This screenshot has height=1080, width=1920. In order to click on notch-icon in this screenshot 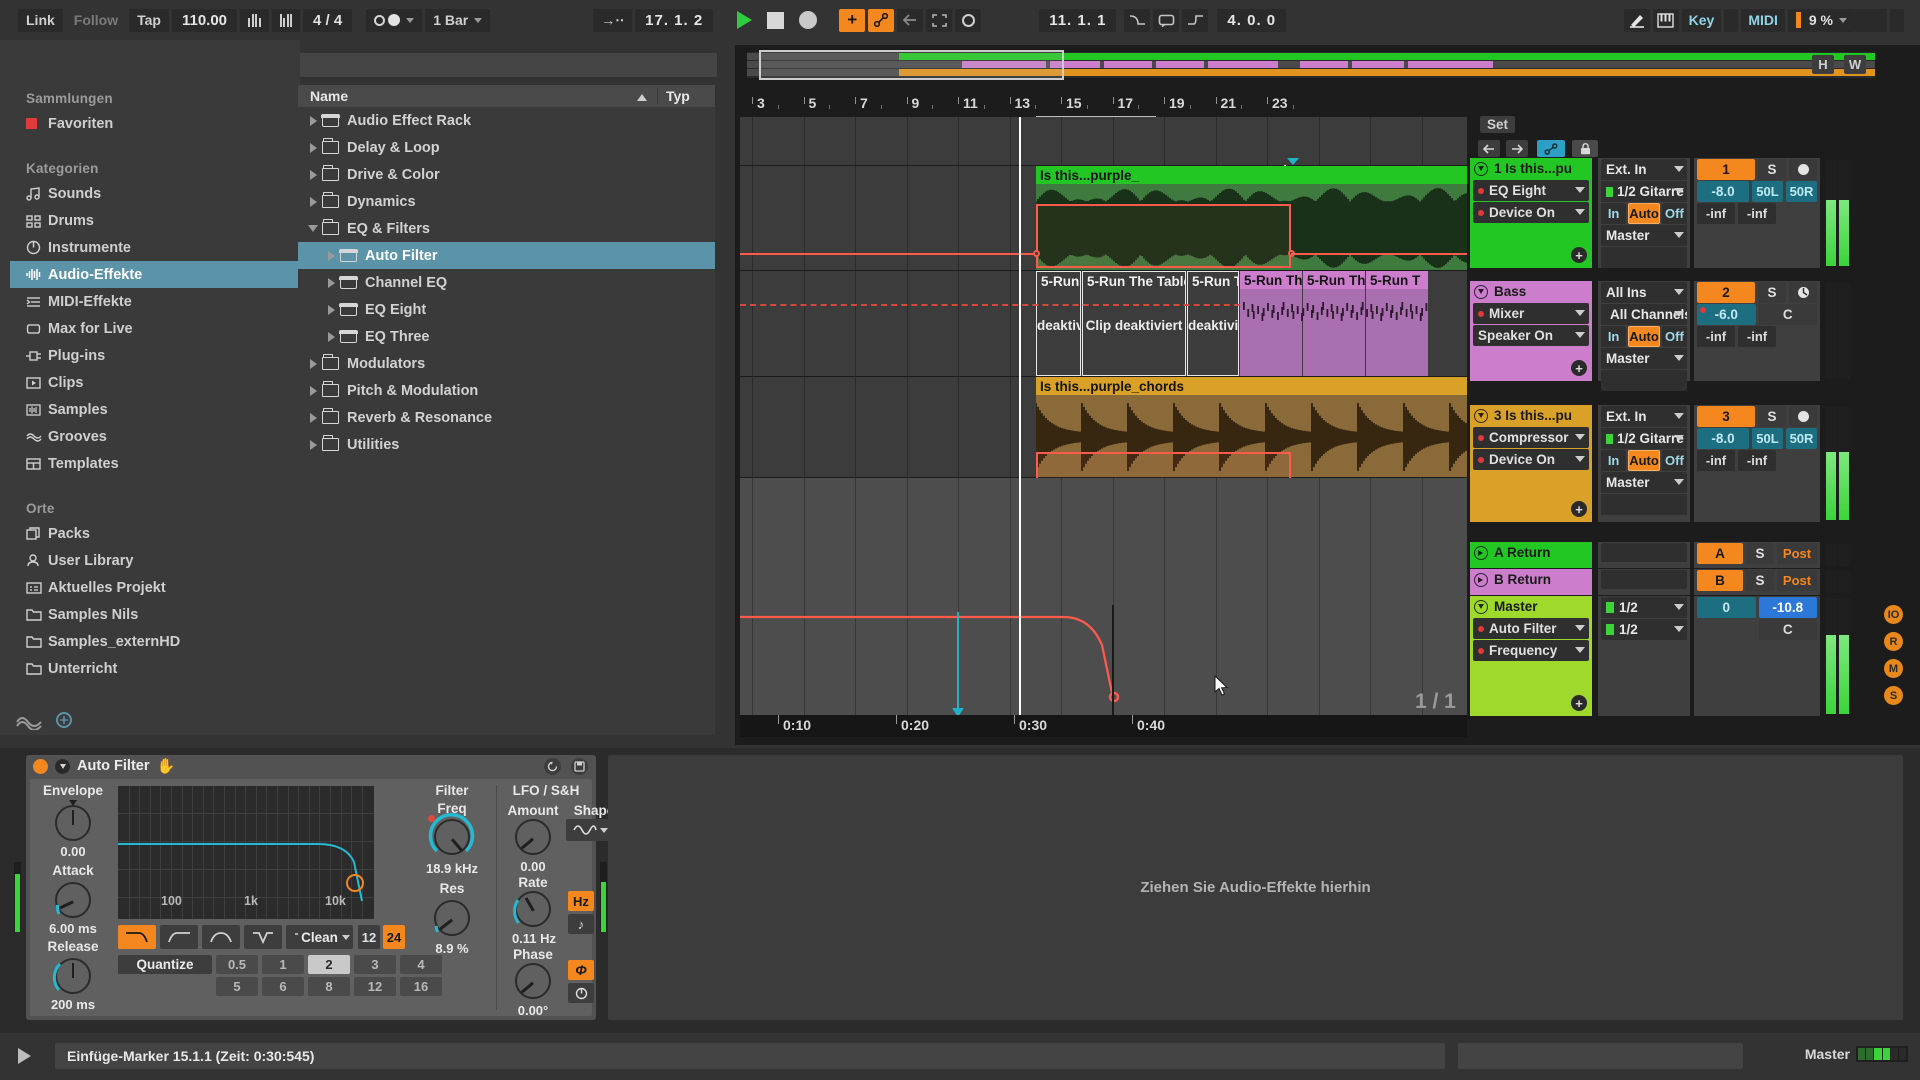, I will do `click(263, 937)`.